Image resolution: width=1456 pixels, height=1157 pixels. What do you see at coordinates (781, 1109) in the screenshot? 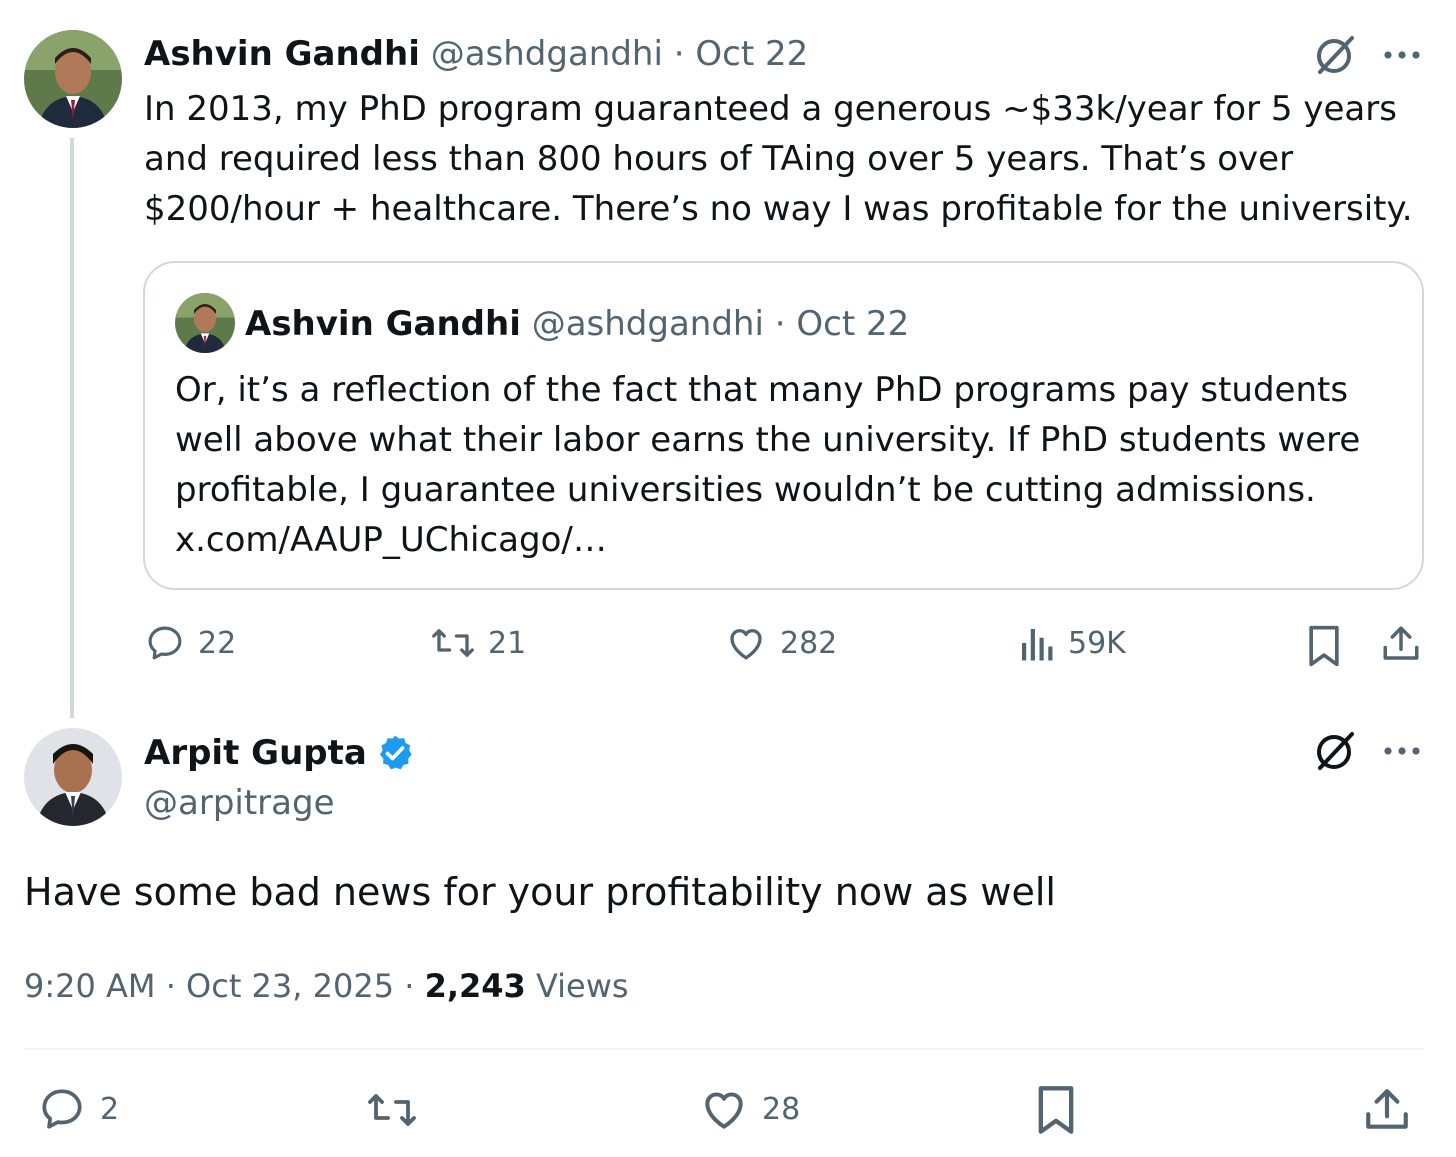
I see `like-count: 28` at bounding box center [781, 1109].